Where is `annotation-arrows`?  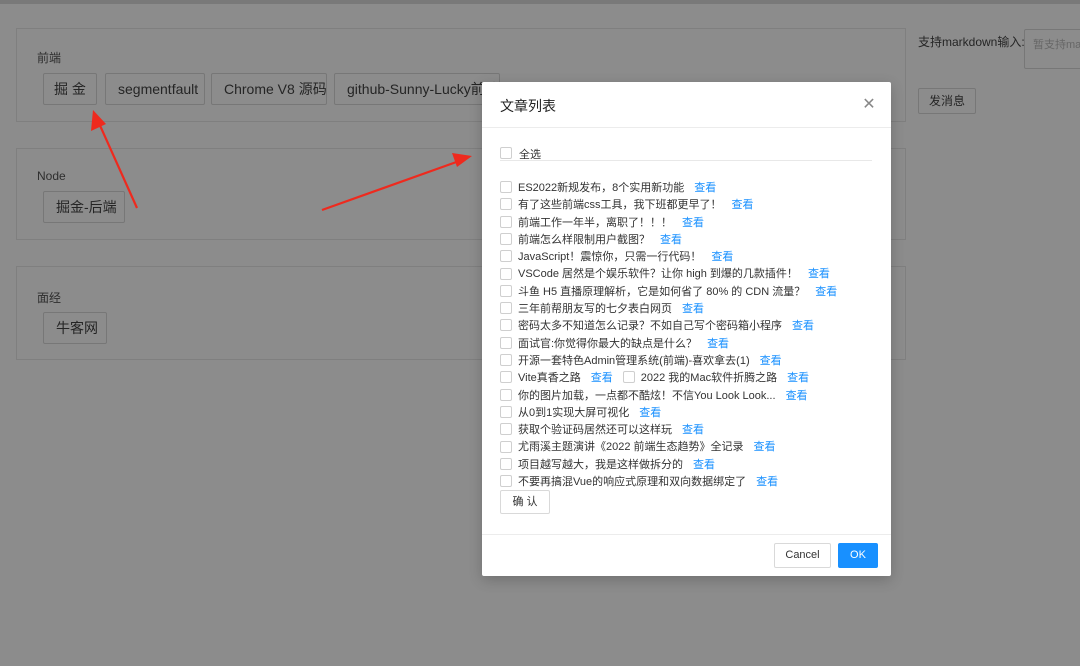
annotation-arrows is located at coordinates (281, 161).